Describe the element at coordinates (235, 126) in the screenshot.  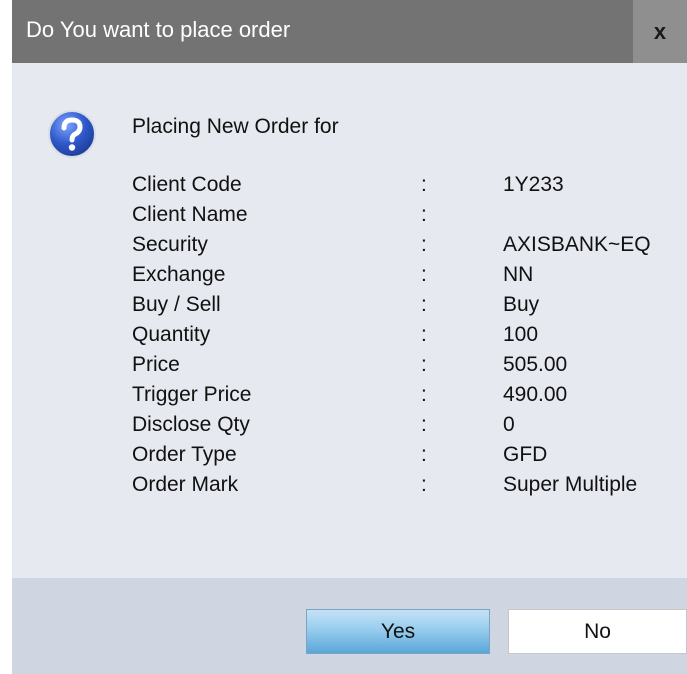
I see `dialog-heading: Placing New Order for` at that location.